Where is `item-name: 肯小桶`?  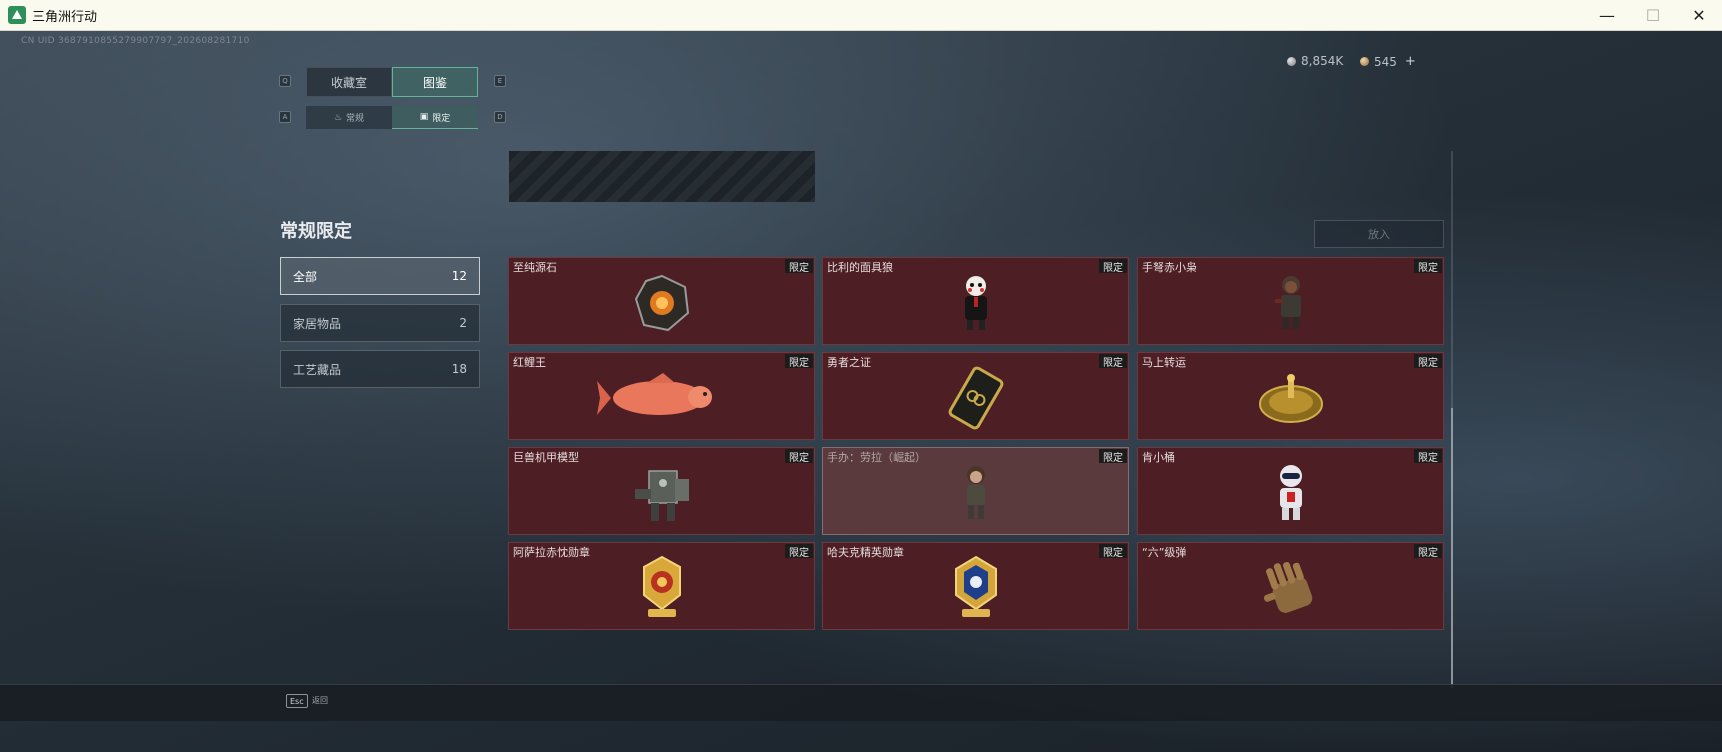
item-name: 肯小桶 is located at coordinates (1158, 457).